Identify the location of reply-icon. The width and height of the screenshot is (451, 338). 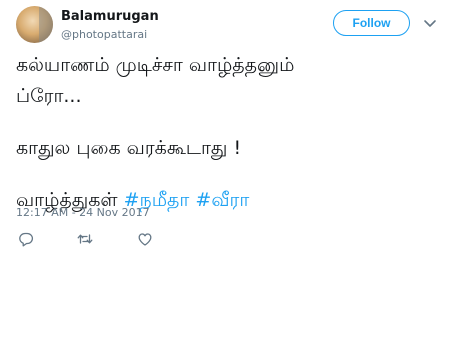
(26, 239).